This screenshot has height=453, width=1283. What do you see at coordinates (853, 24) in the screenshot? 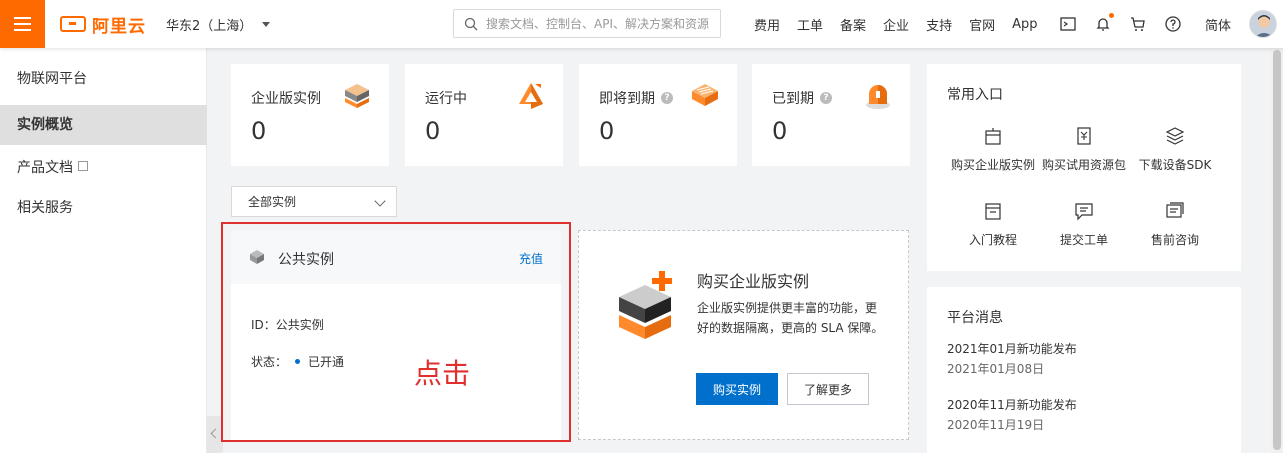
I see `nav-icp: 备案` at bounding box center [853, 24].